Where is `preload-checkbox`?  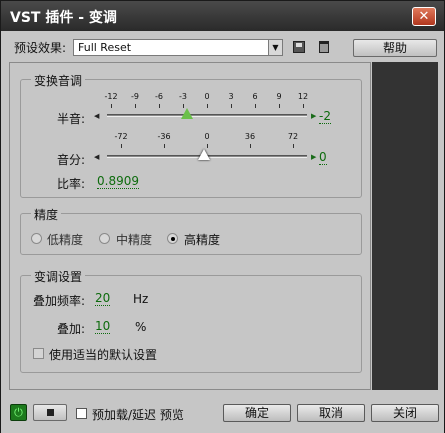
preload-checkbox is located at coordinates (81, 413).